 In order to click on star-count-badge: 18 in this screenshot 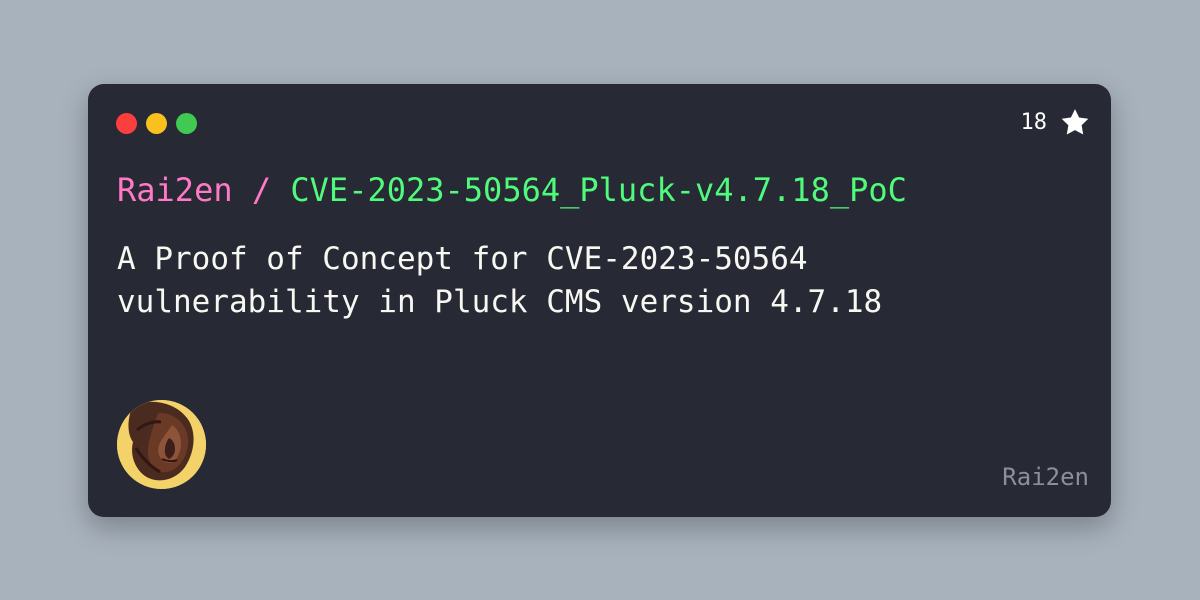, I will do `click(1057, 123)`.